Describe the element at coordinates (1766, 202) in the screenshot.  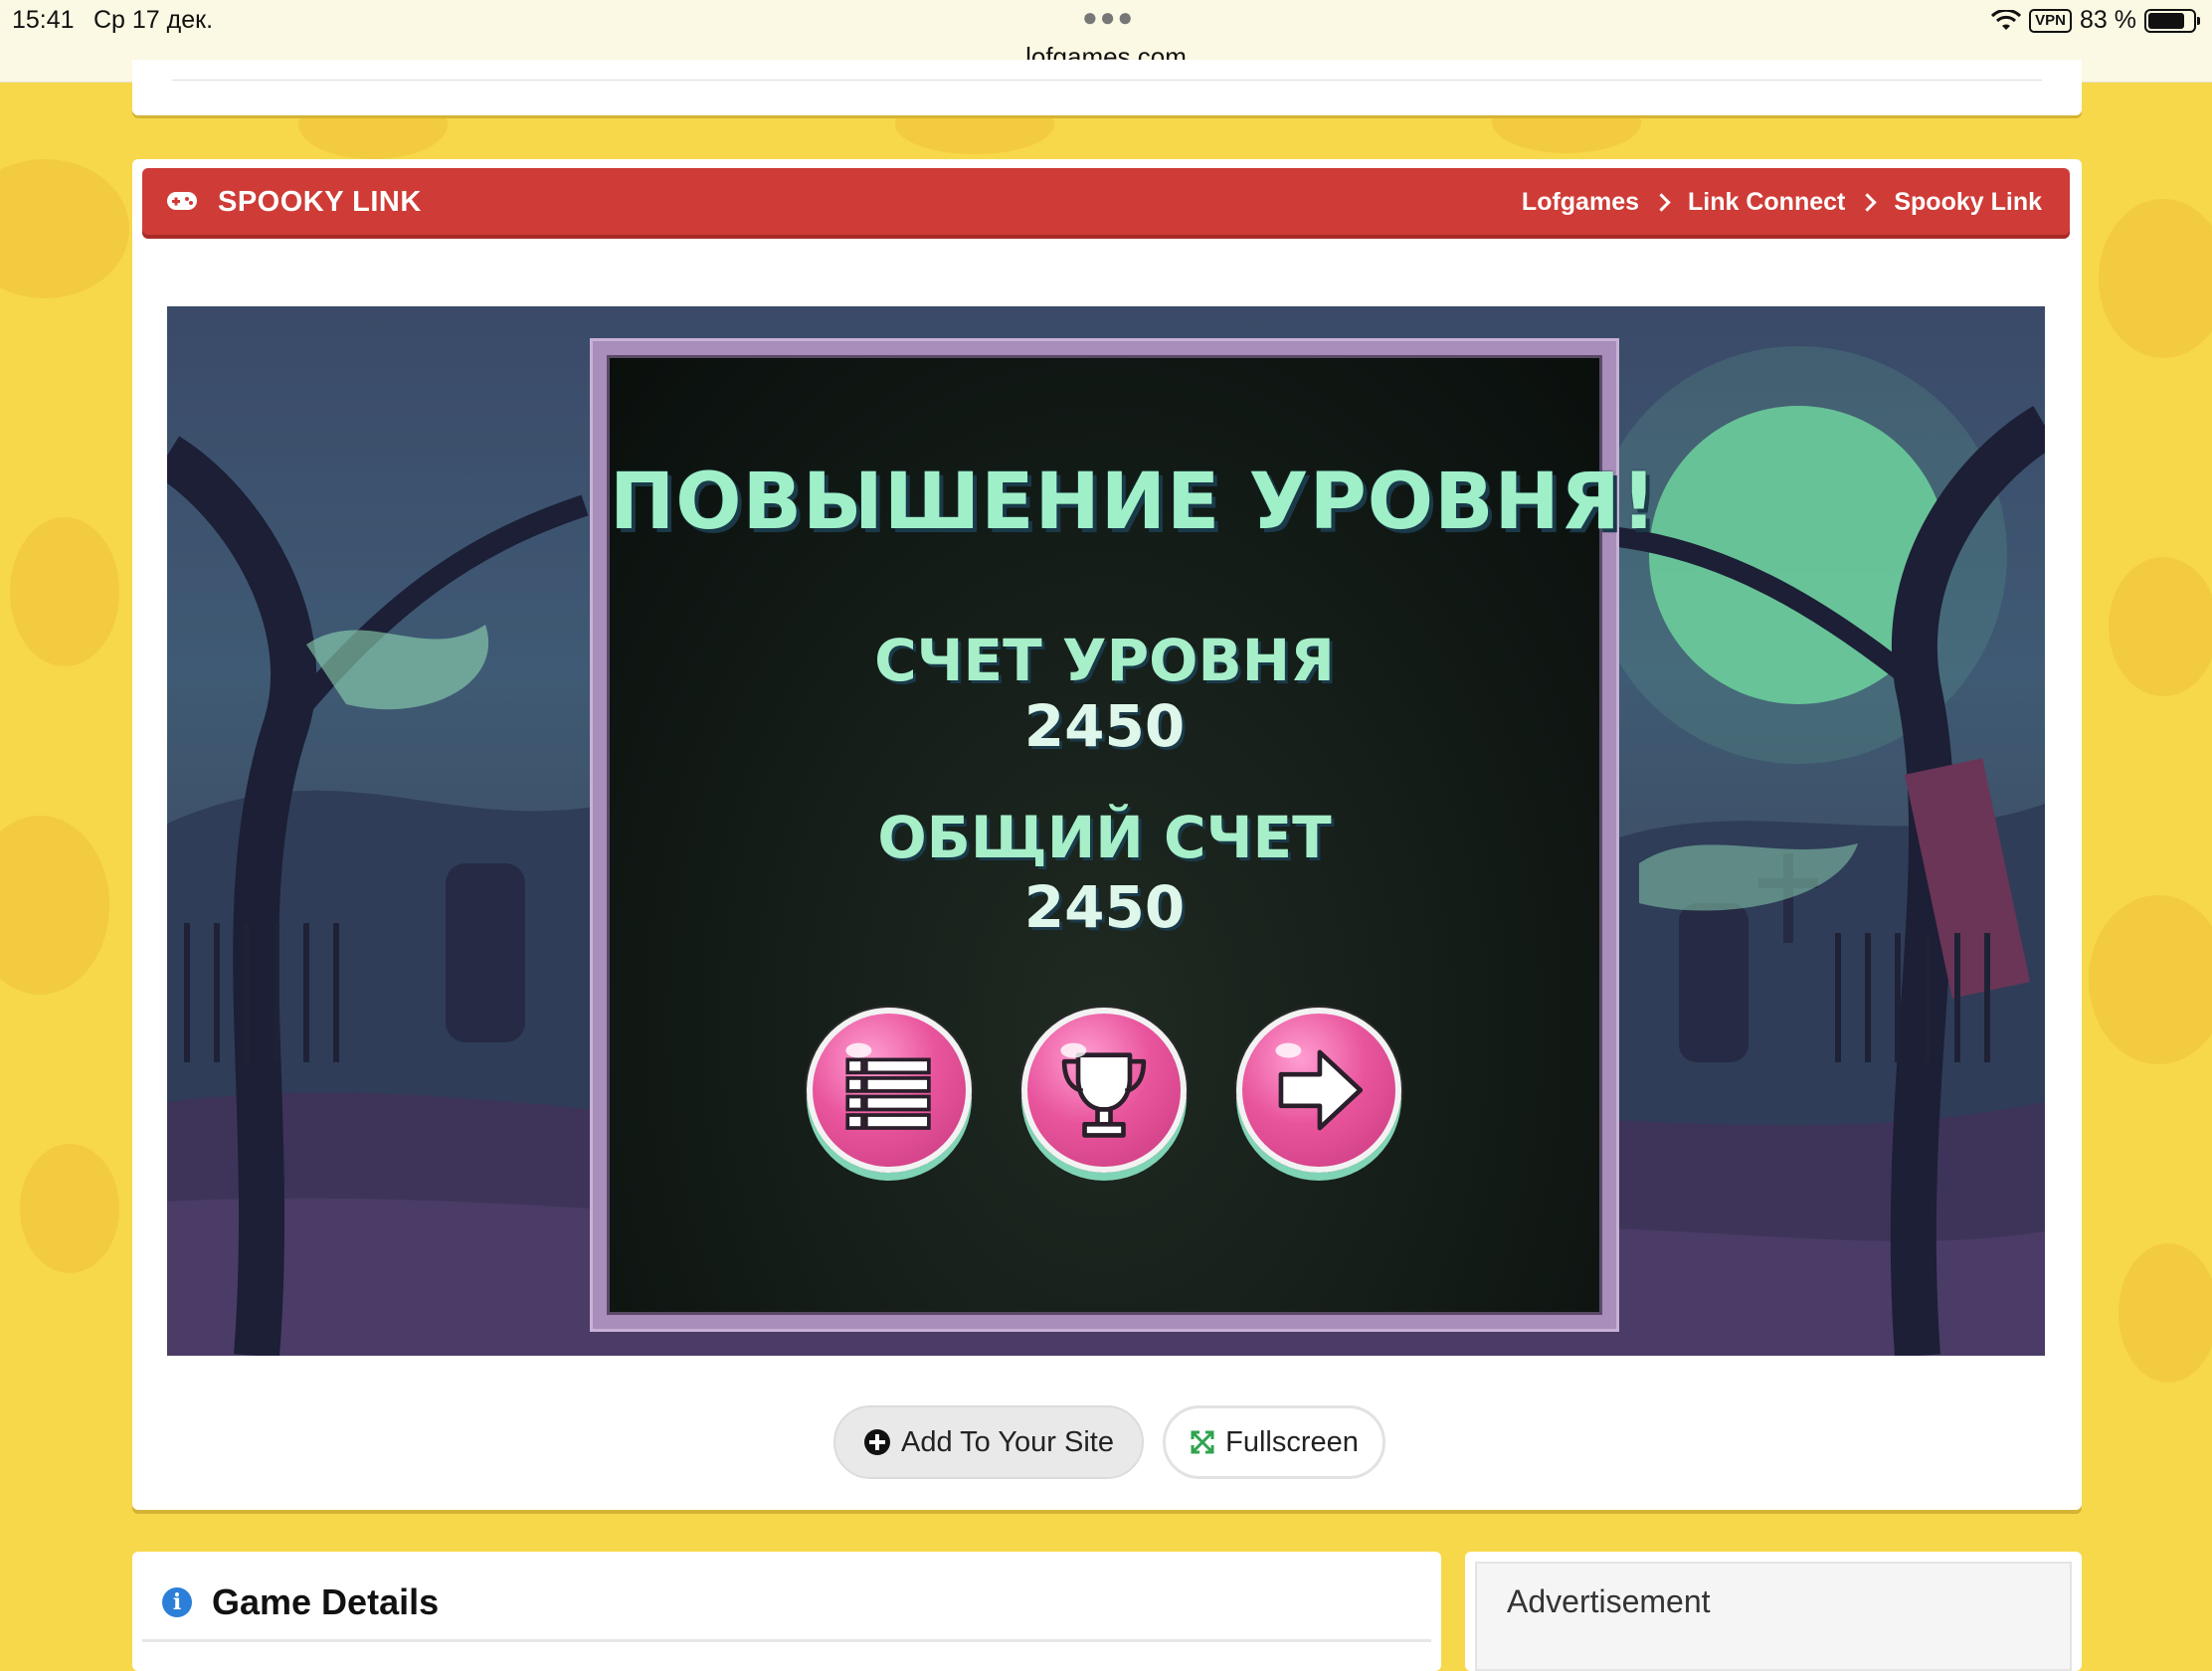
I see `breadcrumb-link-connect: Link Connect` at that location.